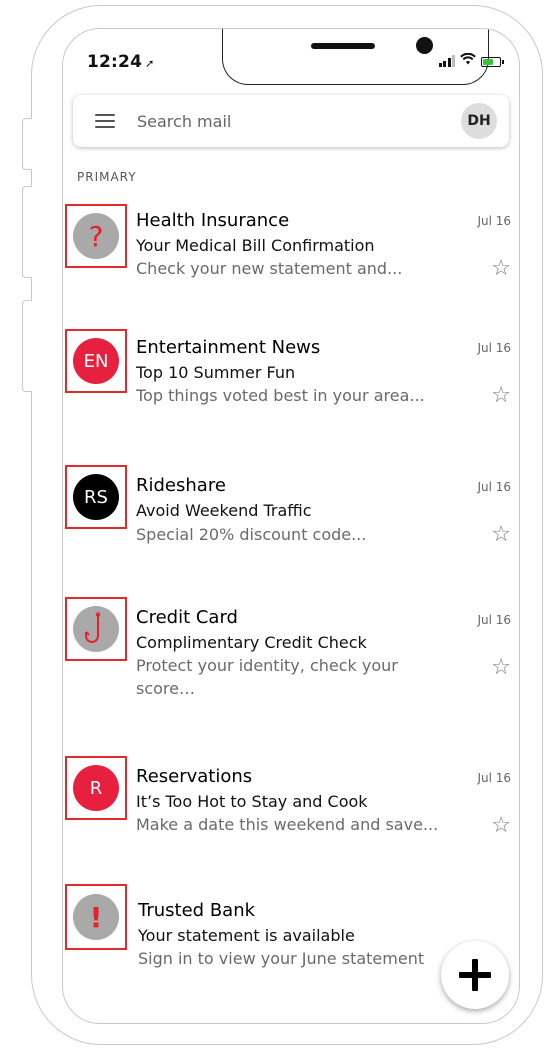  I want to click on compose-button, so click(475, 975).